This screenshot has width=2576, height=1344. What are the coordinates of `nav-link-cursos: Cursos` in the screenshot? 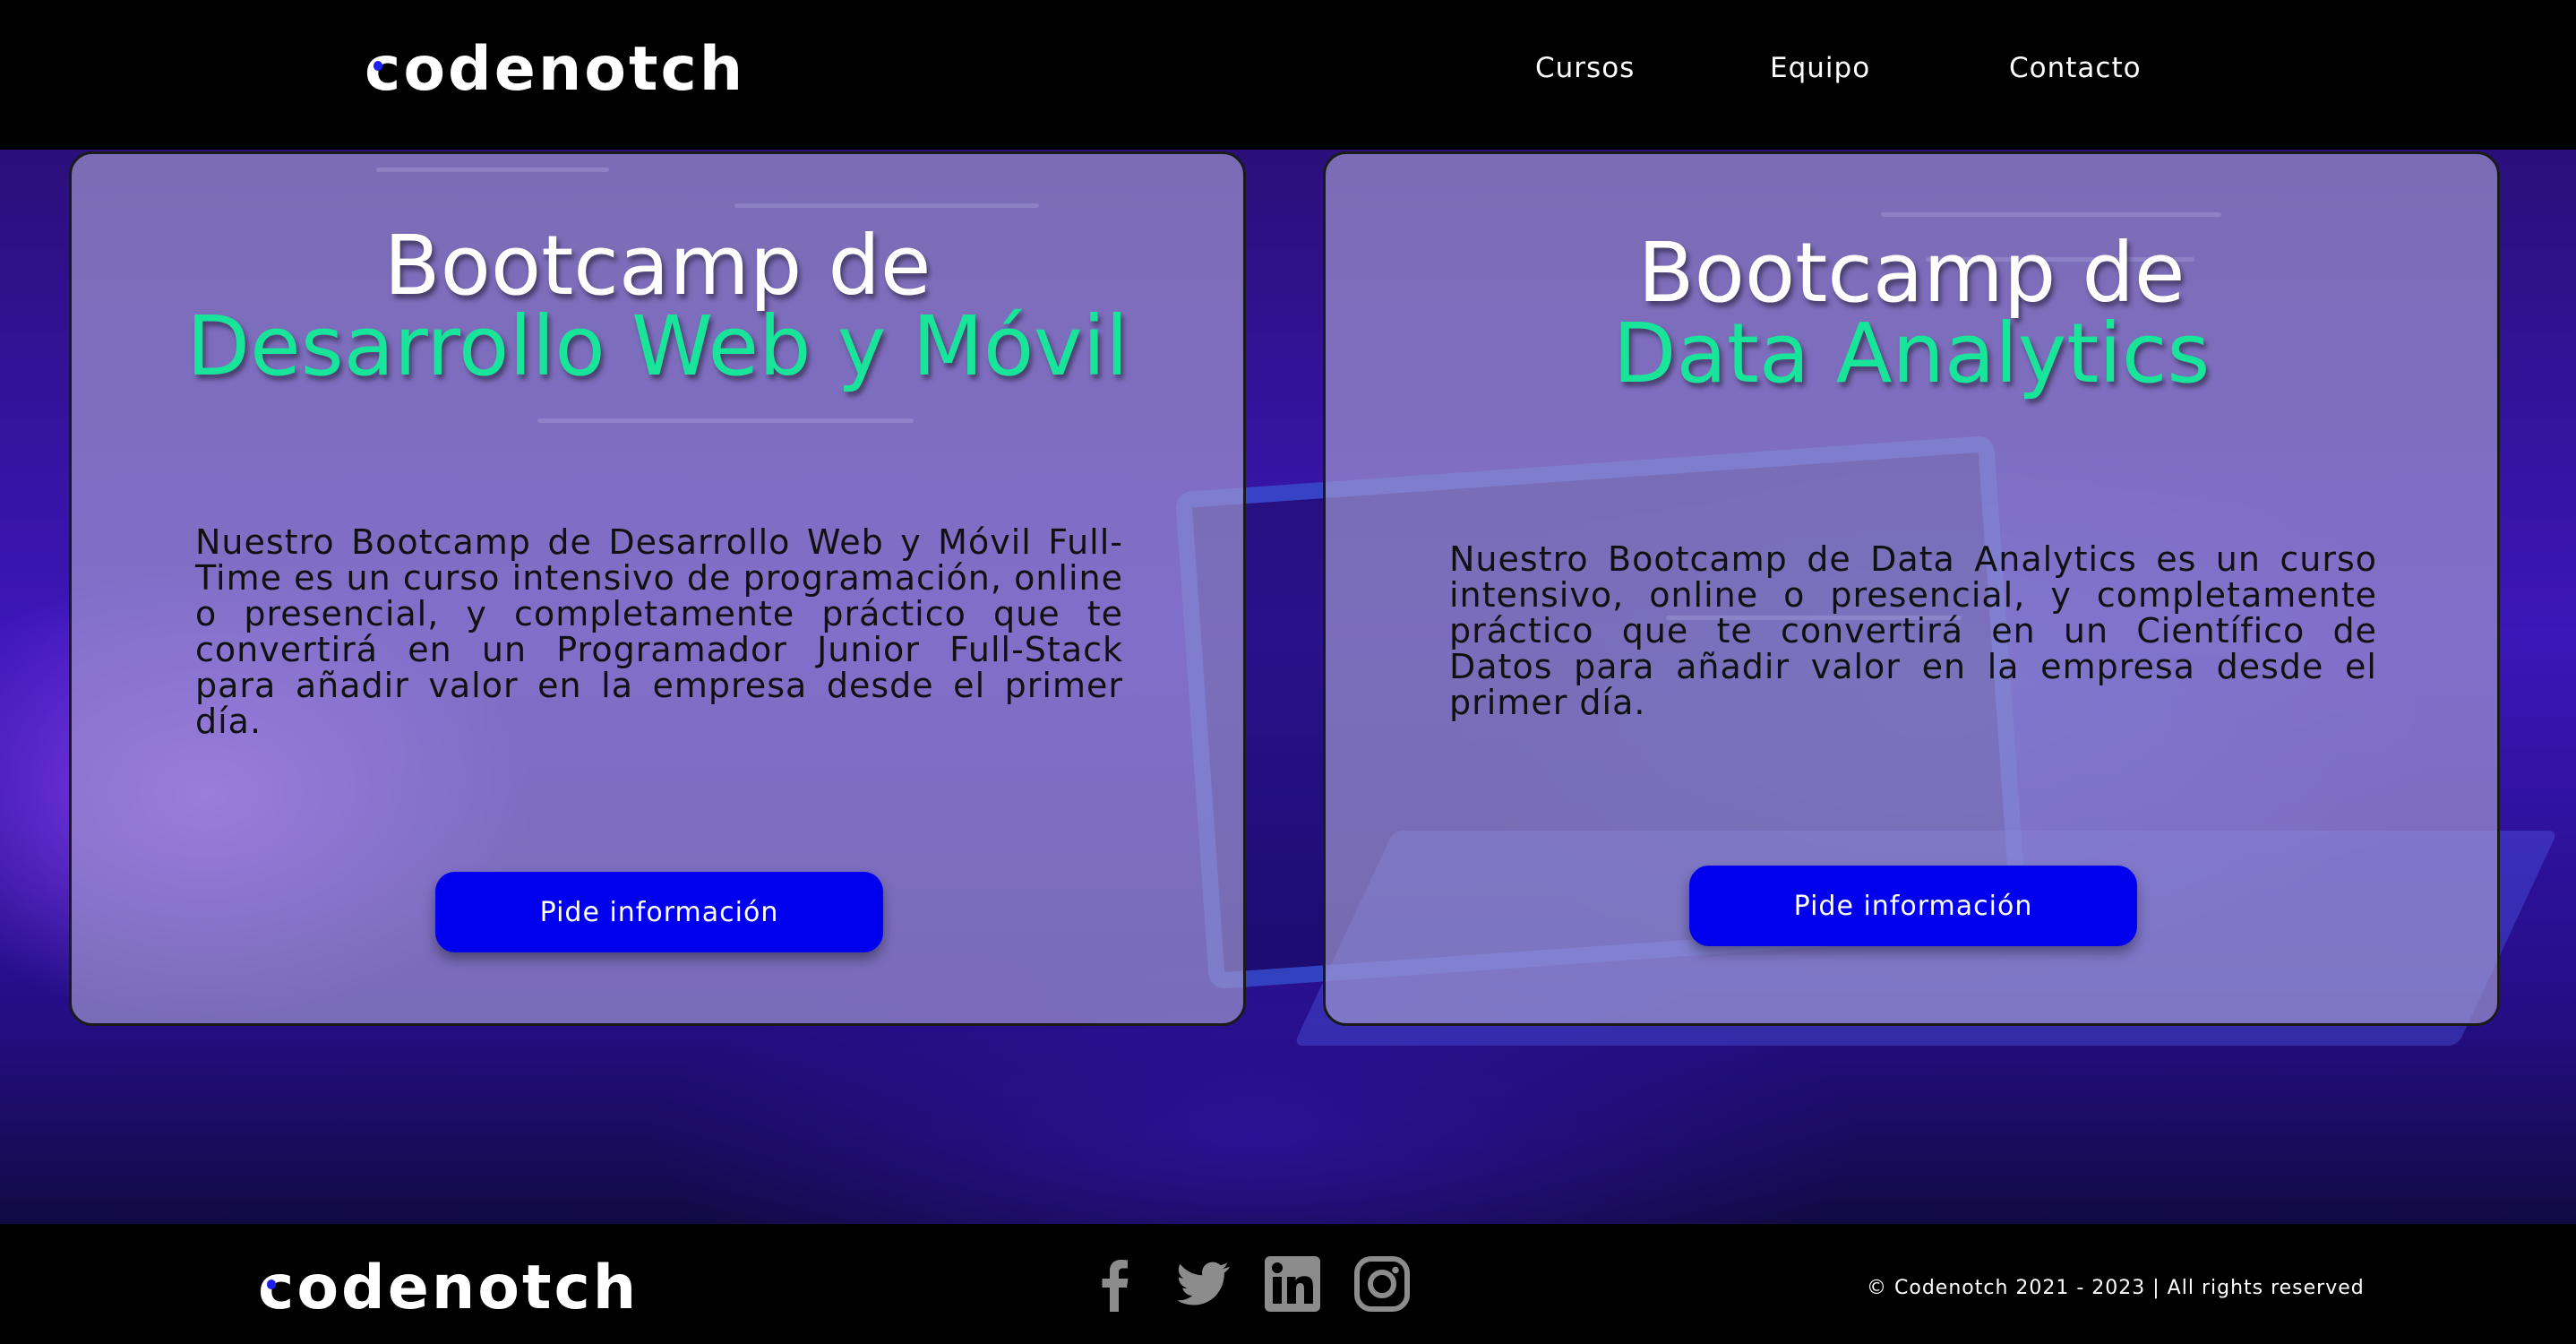 It's located at (1585, 68).